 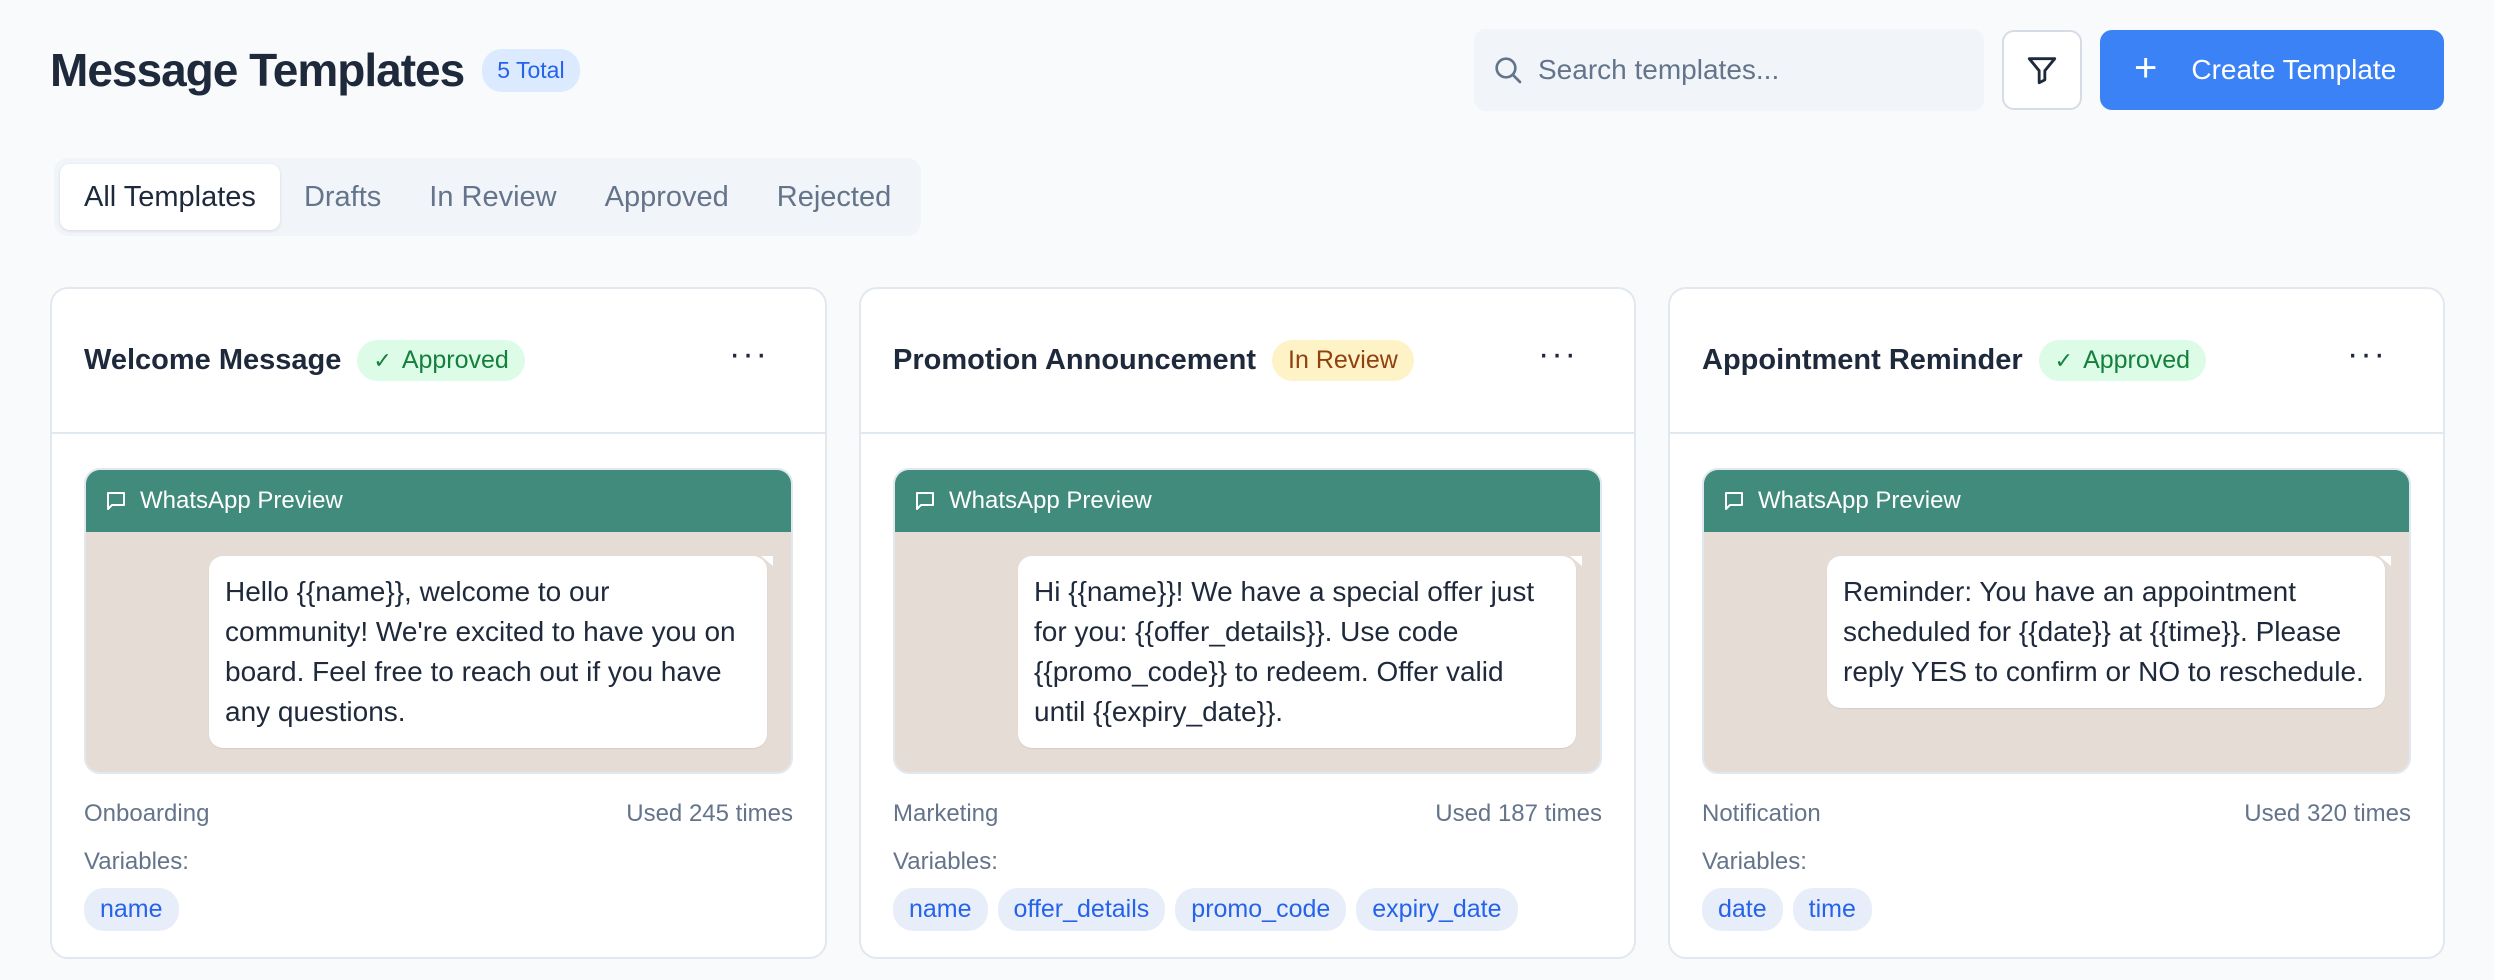 What do you see at coordinates (1247, 801) in the screenshot?
I see `card-meta: Marketing Used 187 times` at bounding box center [1247, 801].